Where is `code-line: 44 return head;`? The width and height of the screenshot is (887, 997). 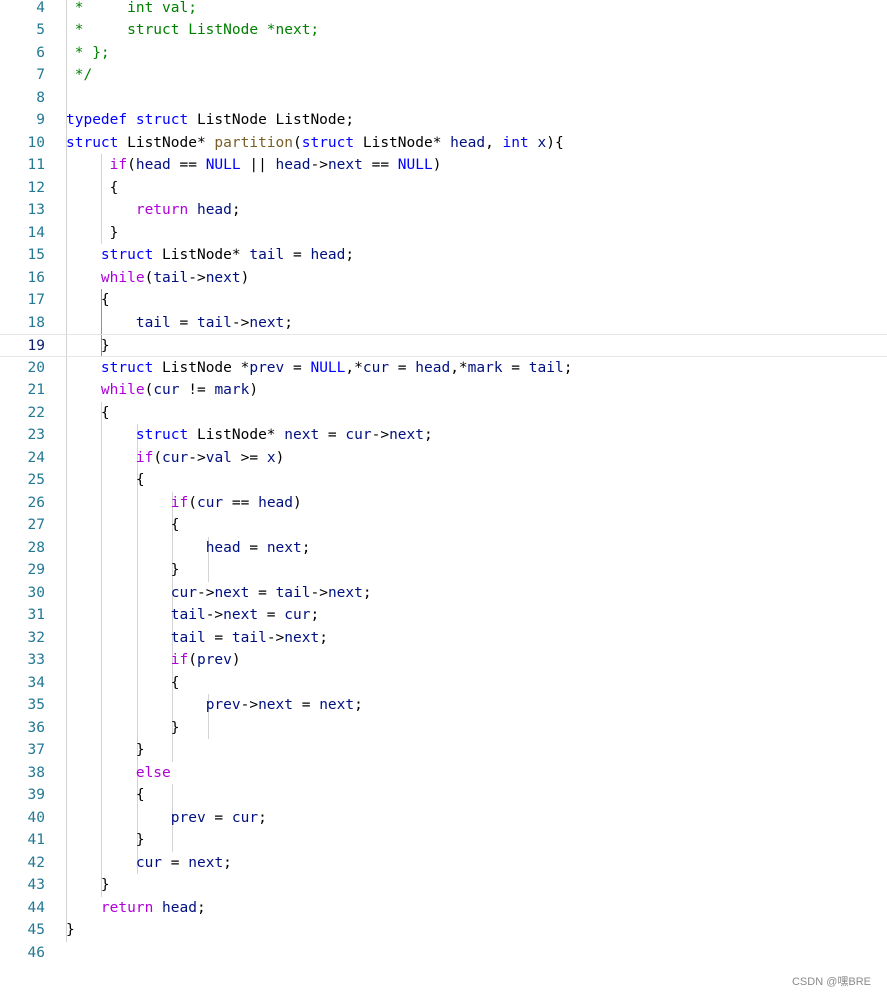 code-line: 44 return head; is located at coordinates (443, 908).